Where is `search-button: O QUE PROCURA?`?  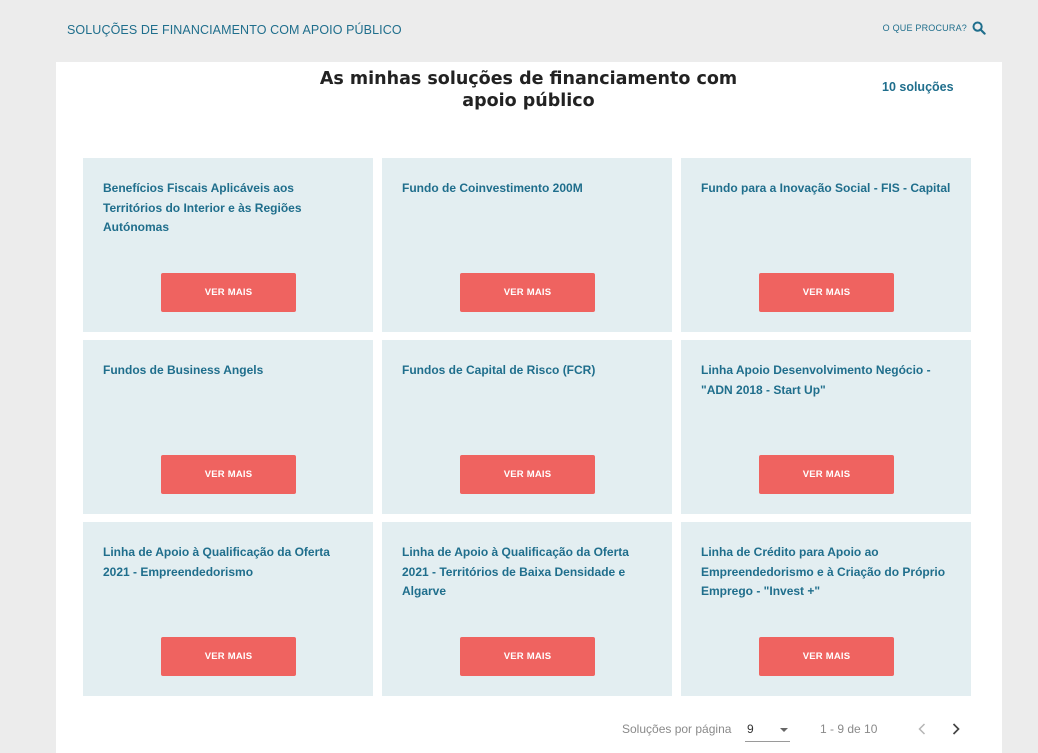 search-button: O QUE PROCURA? is located at coordinates (934, 28).